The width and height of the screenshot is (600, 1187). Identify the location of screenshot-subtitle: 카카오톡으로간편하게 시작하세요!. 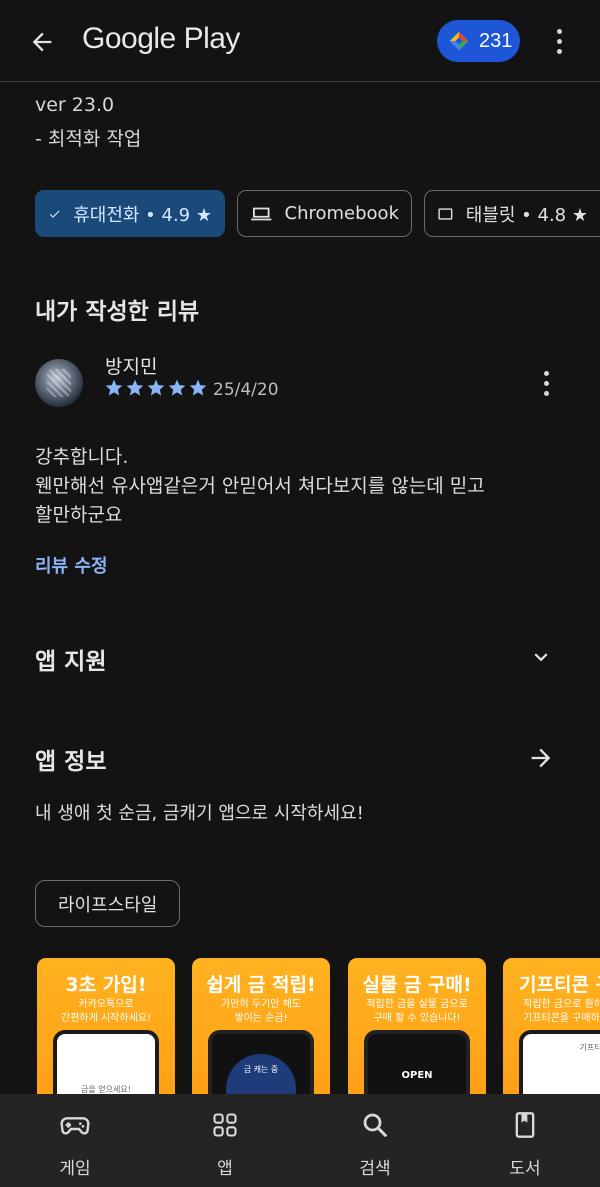
(106, 1012).